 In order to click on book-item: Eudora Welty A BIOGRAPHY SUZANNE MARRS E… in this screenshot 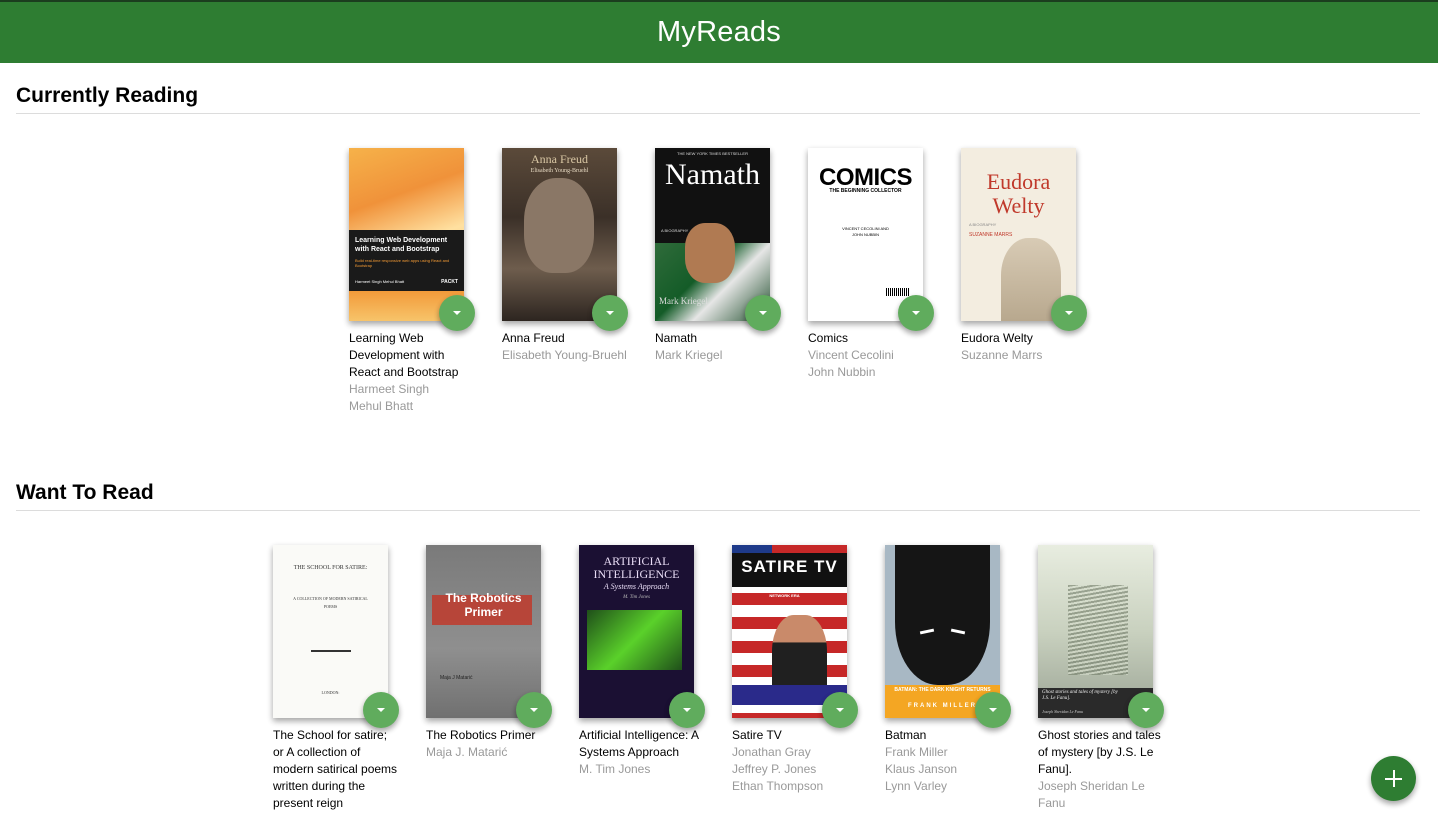, I will do `click(1025, 256)`.